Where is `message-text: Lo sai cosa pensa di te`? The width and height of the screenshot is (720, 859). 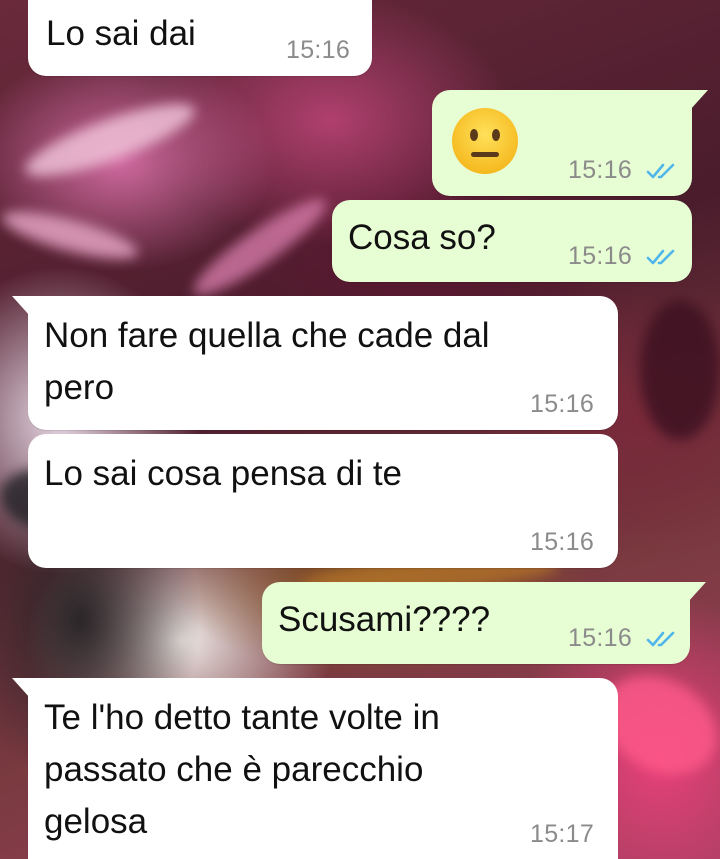
message-text: Lo sai cosa pensa di te is located at coordinates (223, 473).